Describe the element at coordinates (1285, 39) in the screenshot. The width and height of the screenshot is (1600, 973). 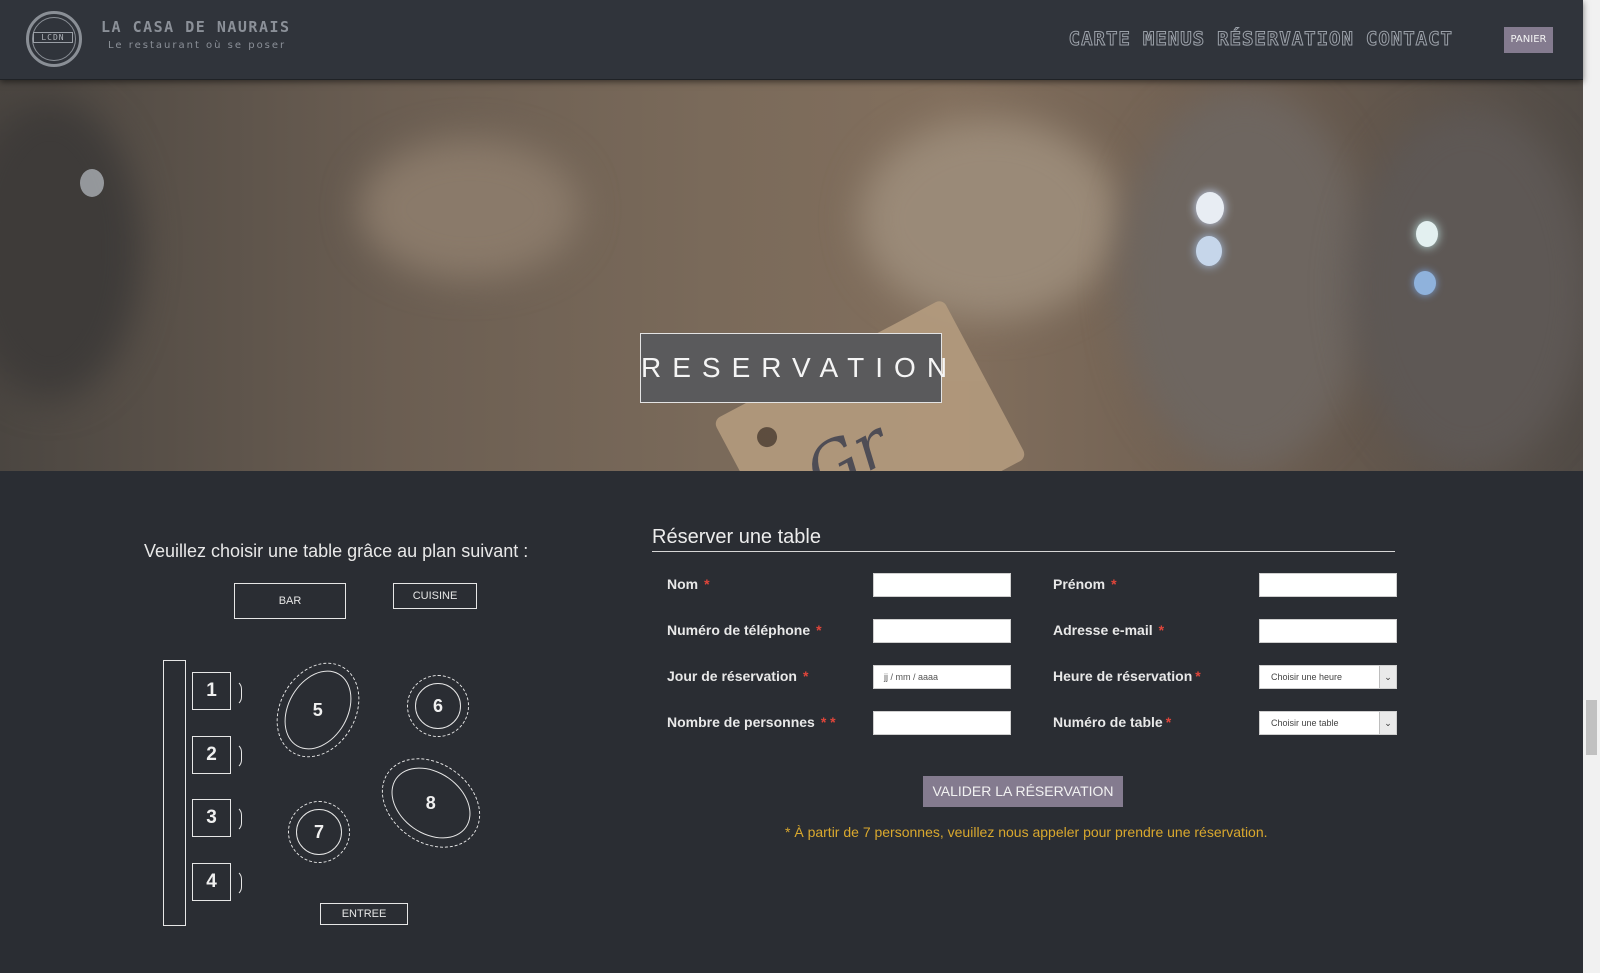
I see `nav-reservation: RÉSERVATION` at that location.